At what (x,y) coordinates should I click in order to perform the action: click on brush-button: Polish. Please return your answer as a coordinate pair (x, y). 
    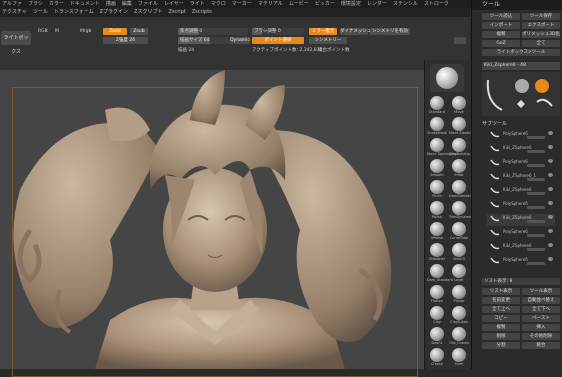
    Looking at the image, I should click on (437, 211).